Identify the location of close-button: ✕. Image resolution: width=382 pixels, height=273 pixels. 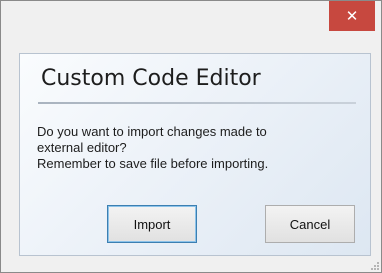
(352, 16).